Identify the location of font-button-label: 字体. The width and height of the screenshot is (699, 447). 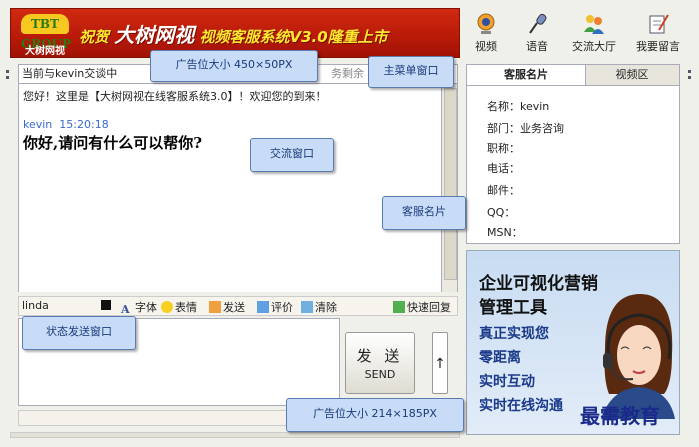
(146, 307).